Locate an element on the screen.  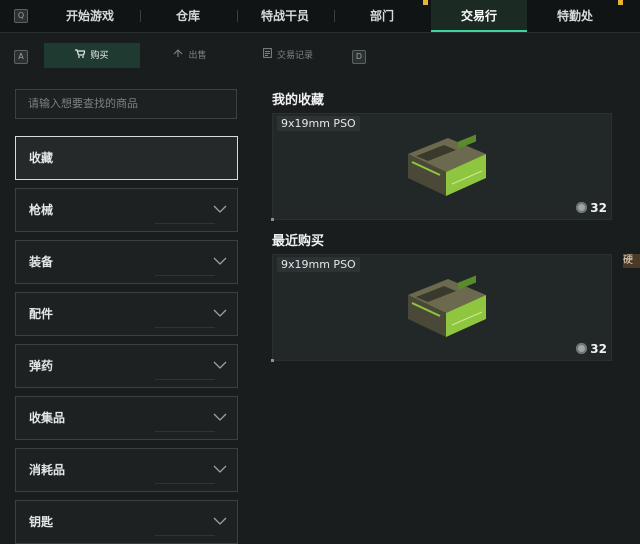
partial-item-card: 硬 is located at coordinates (631, 261).